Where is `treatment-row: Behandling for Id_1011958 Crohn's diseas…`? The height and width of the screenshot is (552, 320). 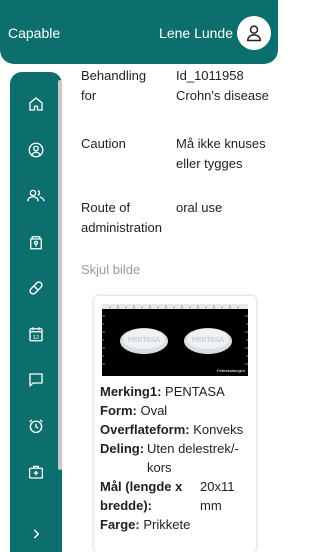
treatment-row: Behandling for Id_1011958 Crohn's diseas… is located at coordinates (179, 86).